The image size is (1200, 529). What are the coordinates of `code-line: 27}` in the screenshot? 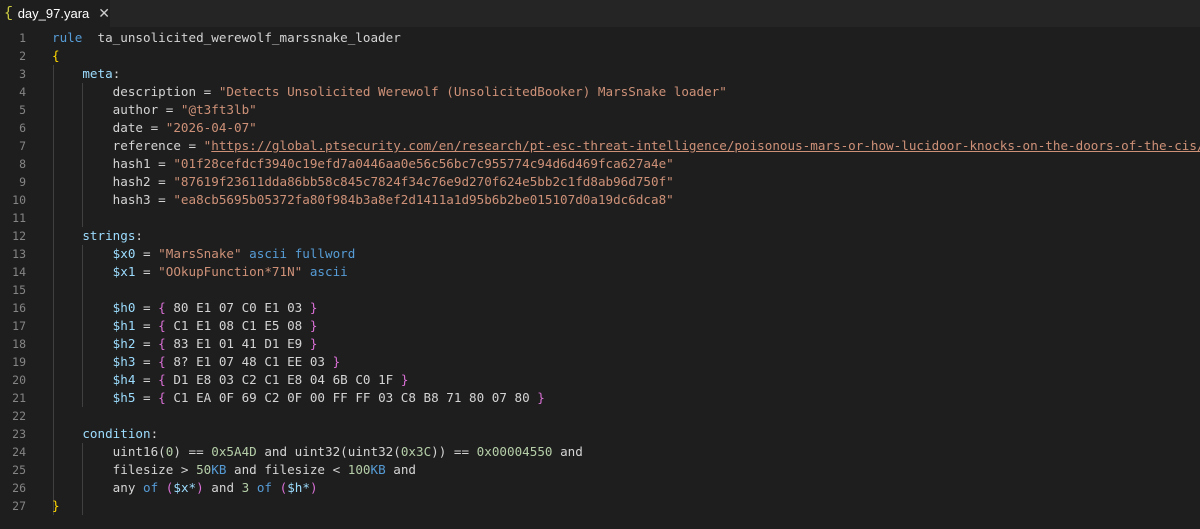 It's located at (600, 506).